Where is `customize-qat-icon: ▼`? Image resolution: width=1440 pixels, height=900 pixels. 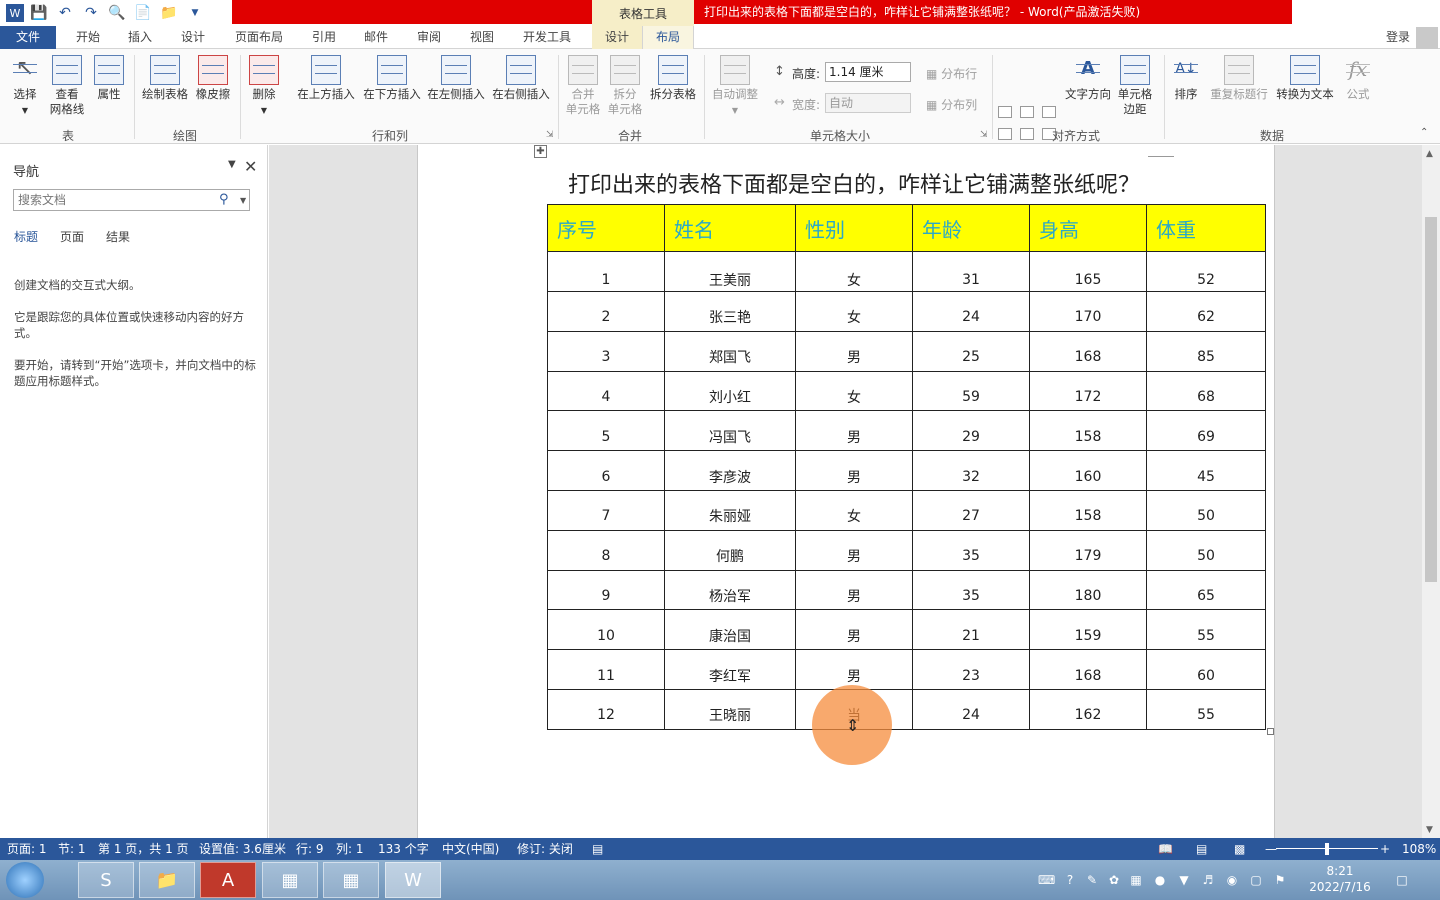 customize-qat-icon: ▼ is located at coordinates (195, 13).